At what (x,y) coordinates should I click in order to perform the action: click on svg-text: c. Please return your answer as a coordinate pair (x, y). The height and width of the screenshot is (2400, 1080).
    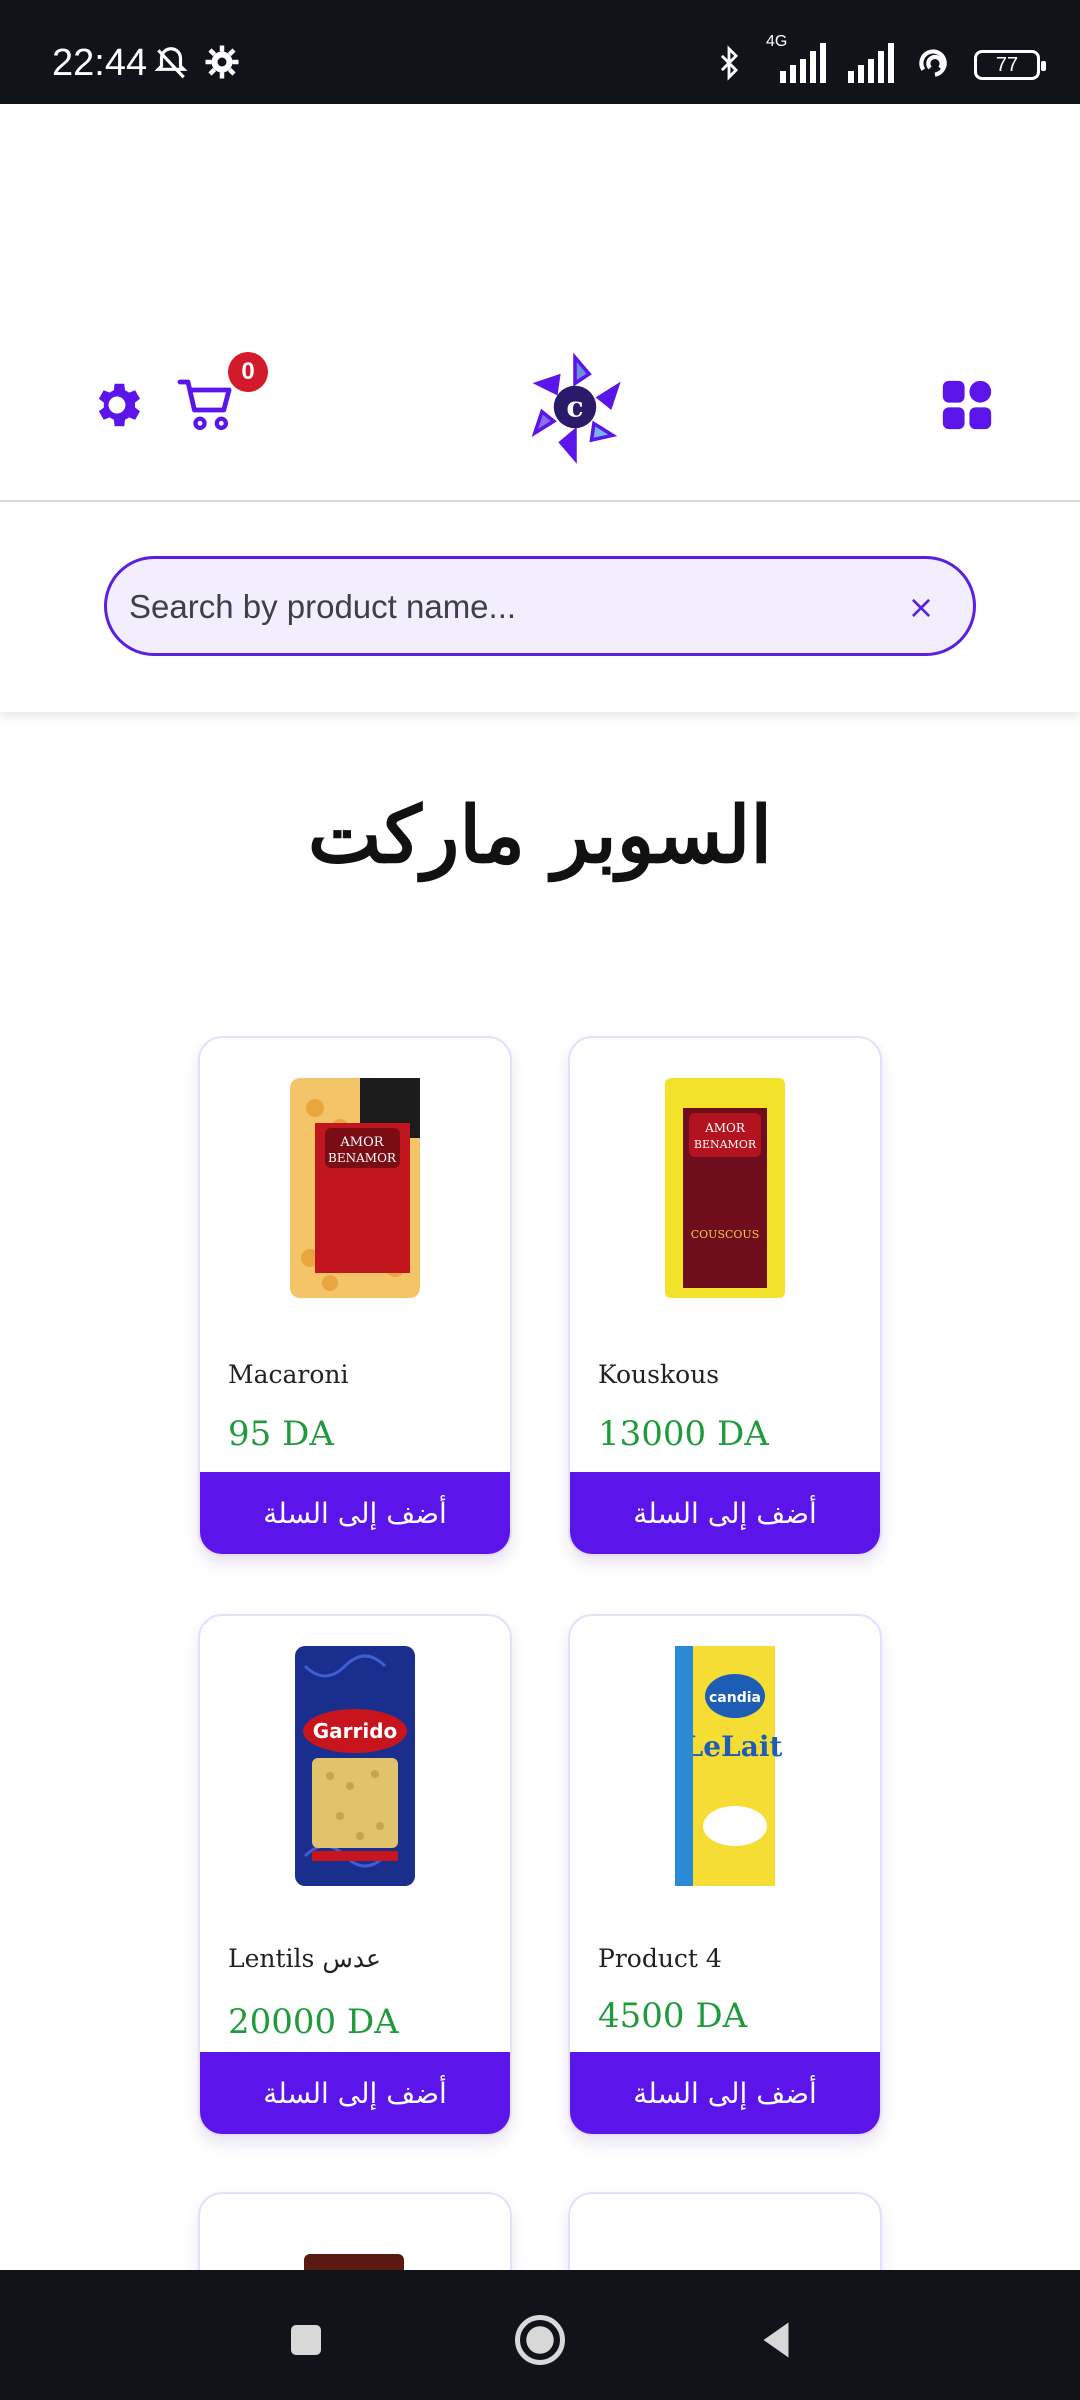
    Looking at the image, I should click on (574, 406).